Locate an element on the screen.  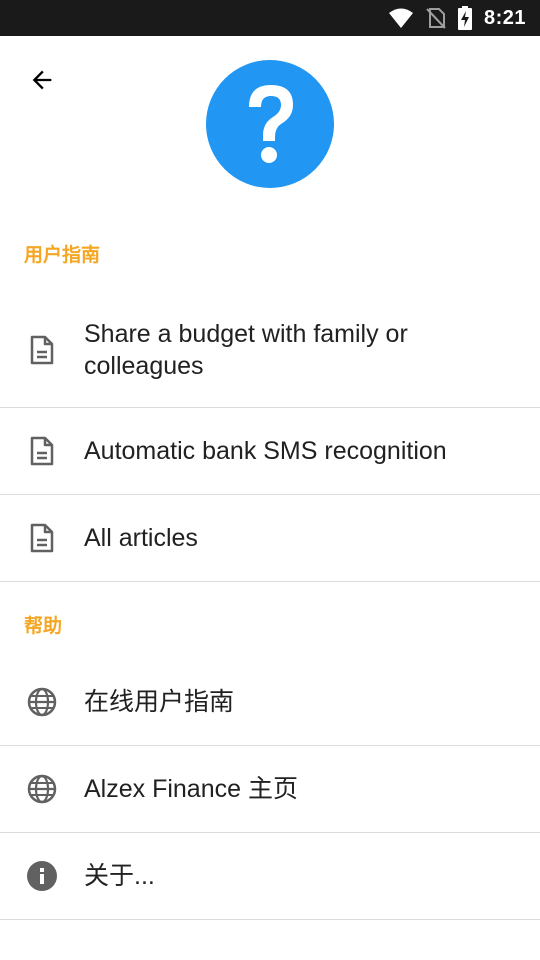
list-item-sms-recognition: Automatic bank SMS recognition is located at coordinates (270, 451).